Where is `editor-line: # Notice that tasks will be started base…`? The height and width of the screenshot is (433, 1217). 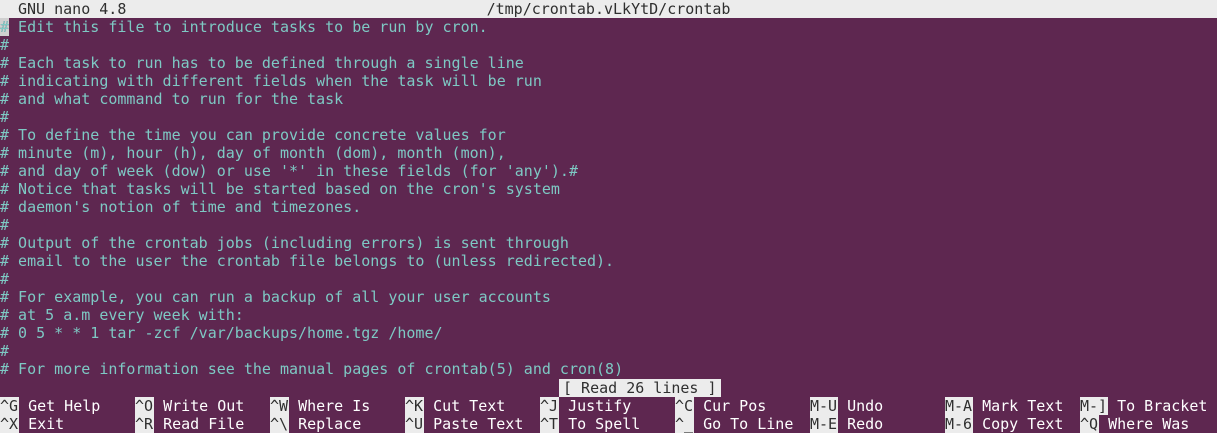 editor-line: # Notice that tasks will be started base… is located at coordinates (280, 189).